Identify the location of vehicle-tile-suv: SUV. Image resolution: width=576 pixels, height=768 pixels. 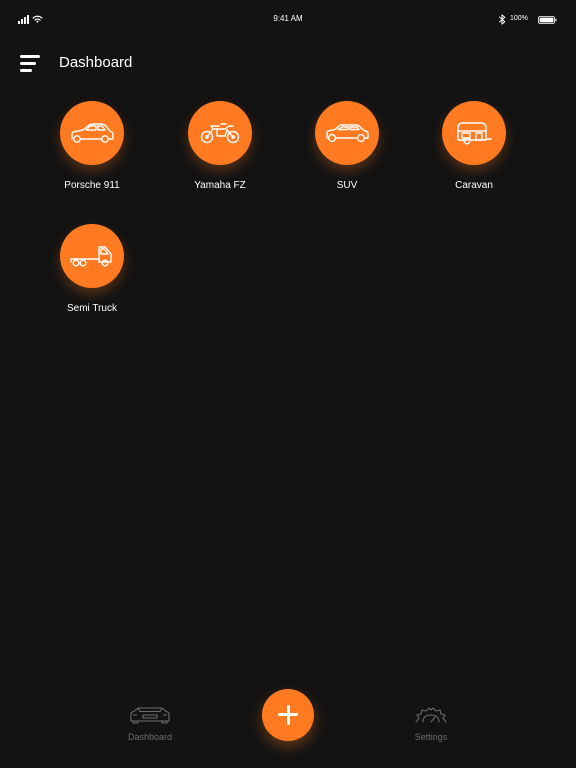
(347, 146).